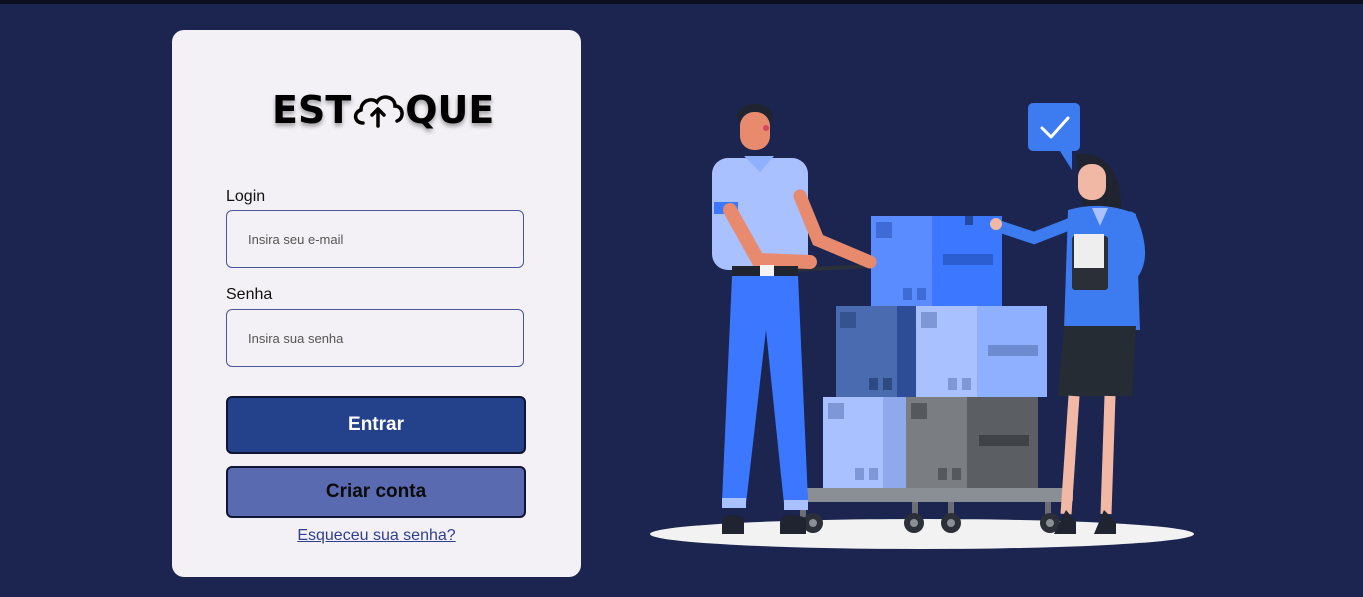 Image resolution: width=1363 pixels, height=597 pixels. Describe the element at coordinates (450, 110) in the screenshot. I see `logo-text-right: QUE` at that location.